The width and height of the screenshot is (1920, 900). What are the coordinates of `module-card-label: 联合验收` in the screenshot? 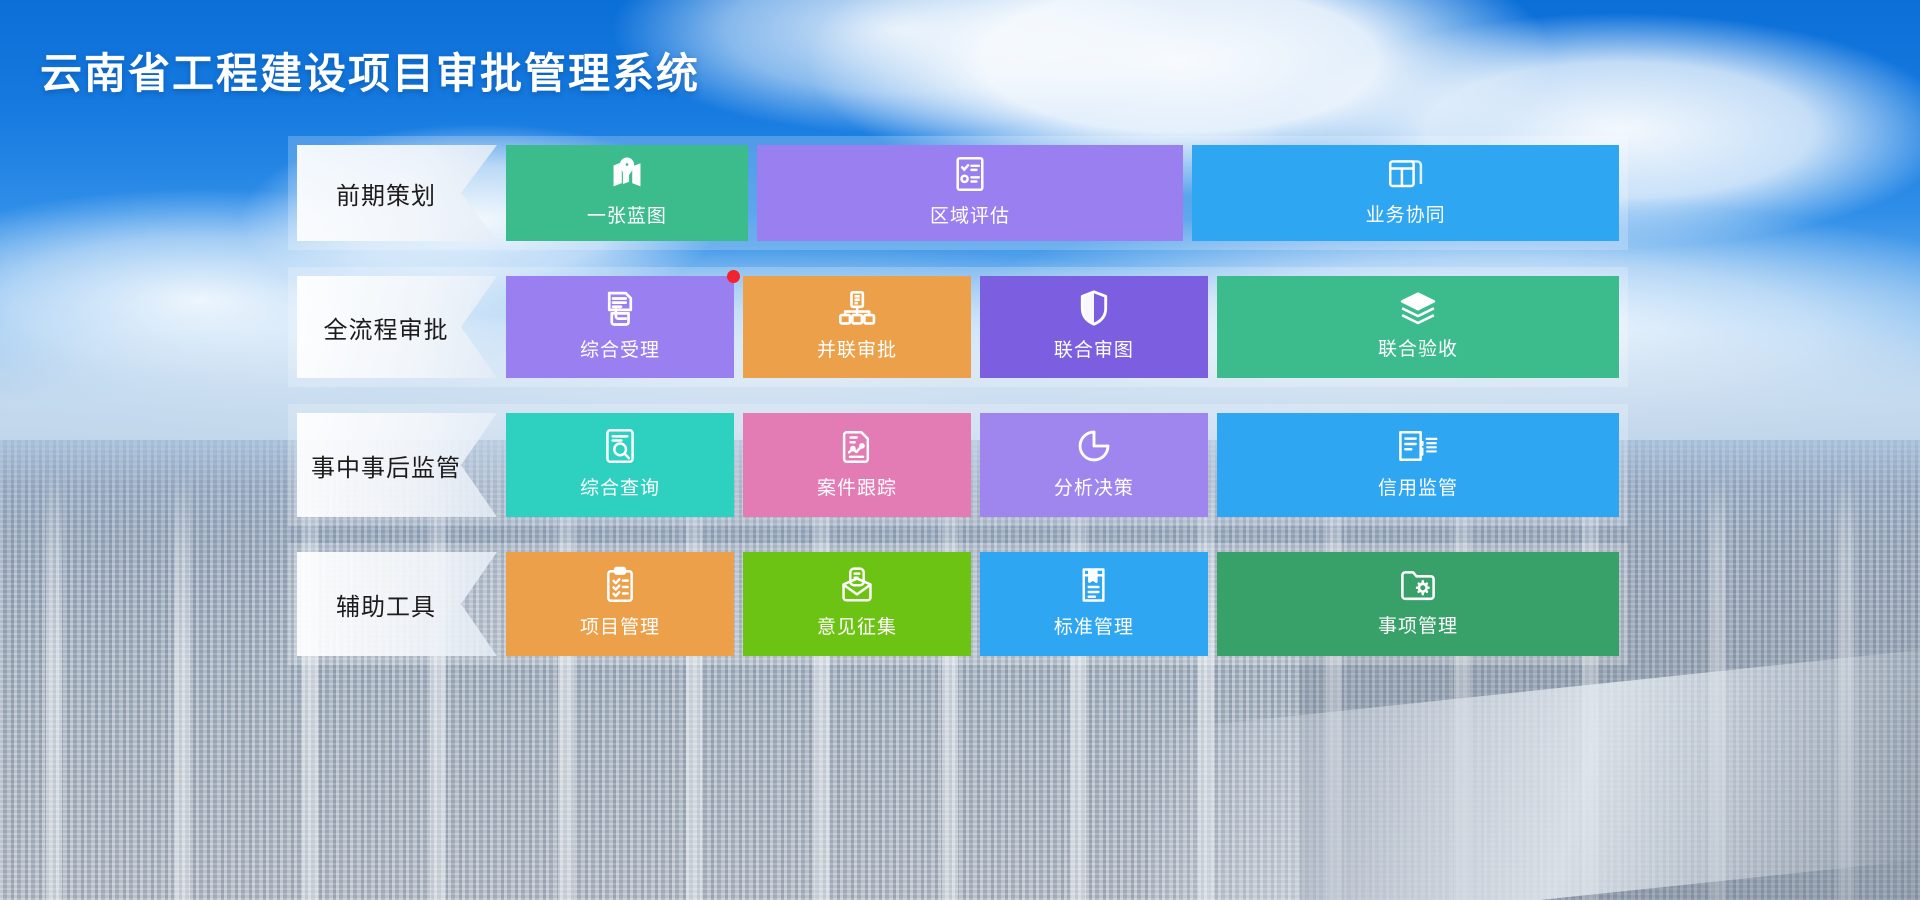 It's located at (1417, 349).